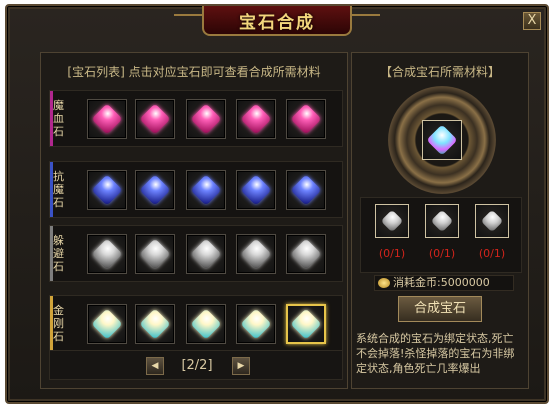 This screenshot has width=554, height=409. I want to click on gem-row-label-char: 抗, so click(58, 176).